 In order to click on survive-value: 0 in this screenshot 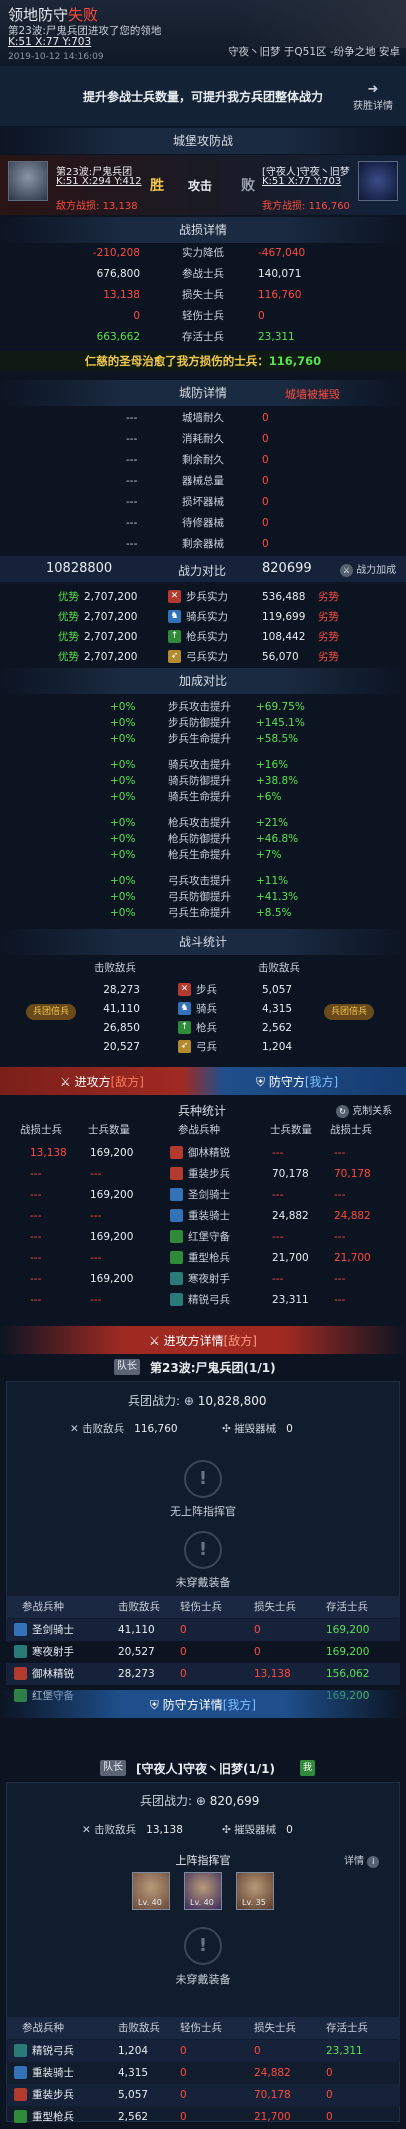, I will do `click(329, 2095)`.